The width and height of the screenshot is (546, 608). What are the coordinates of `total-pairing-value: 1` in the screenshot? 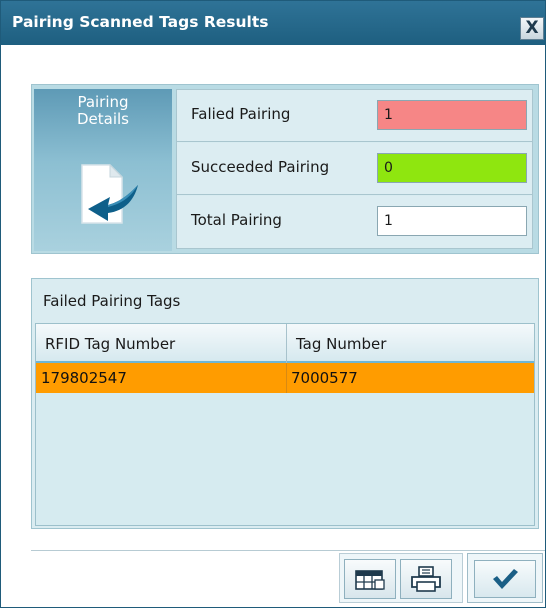 It's located at (452, 221).